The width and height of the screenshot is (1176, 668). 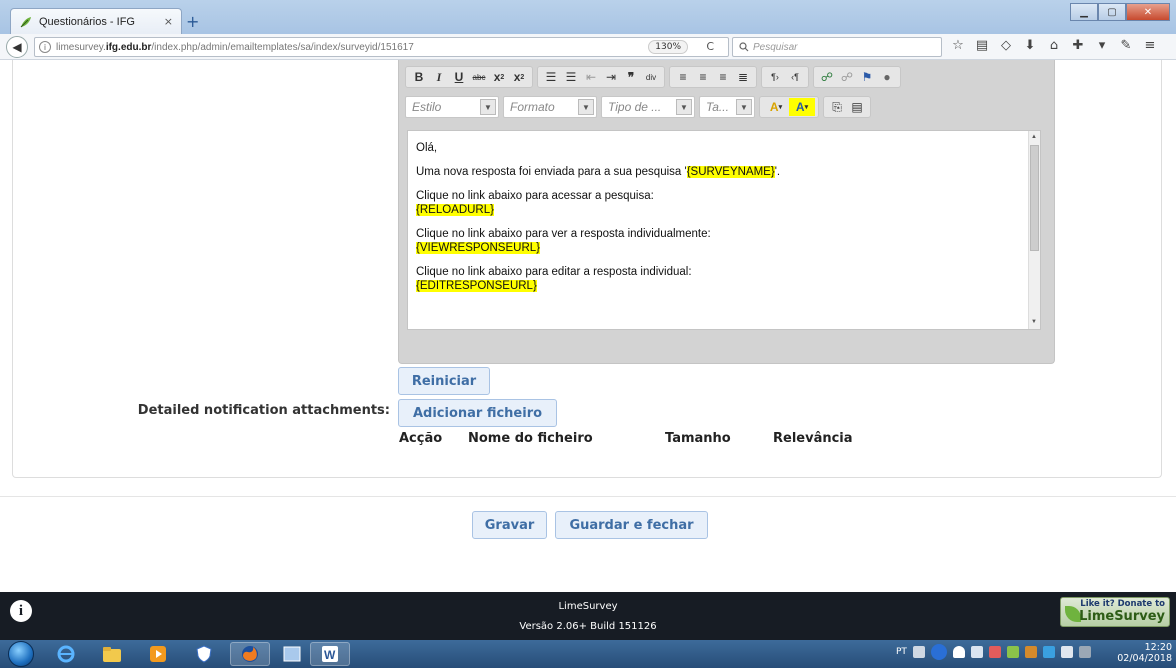 What do you see at coordinates (1030, 652) in the screenshot?
I see `tray-app-icon` at bounding box center [1030, 652].